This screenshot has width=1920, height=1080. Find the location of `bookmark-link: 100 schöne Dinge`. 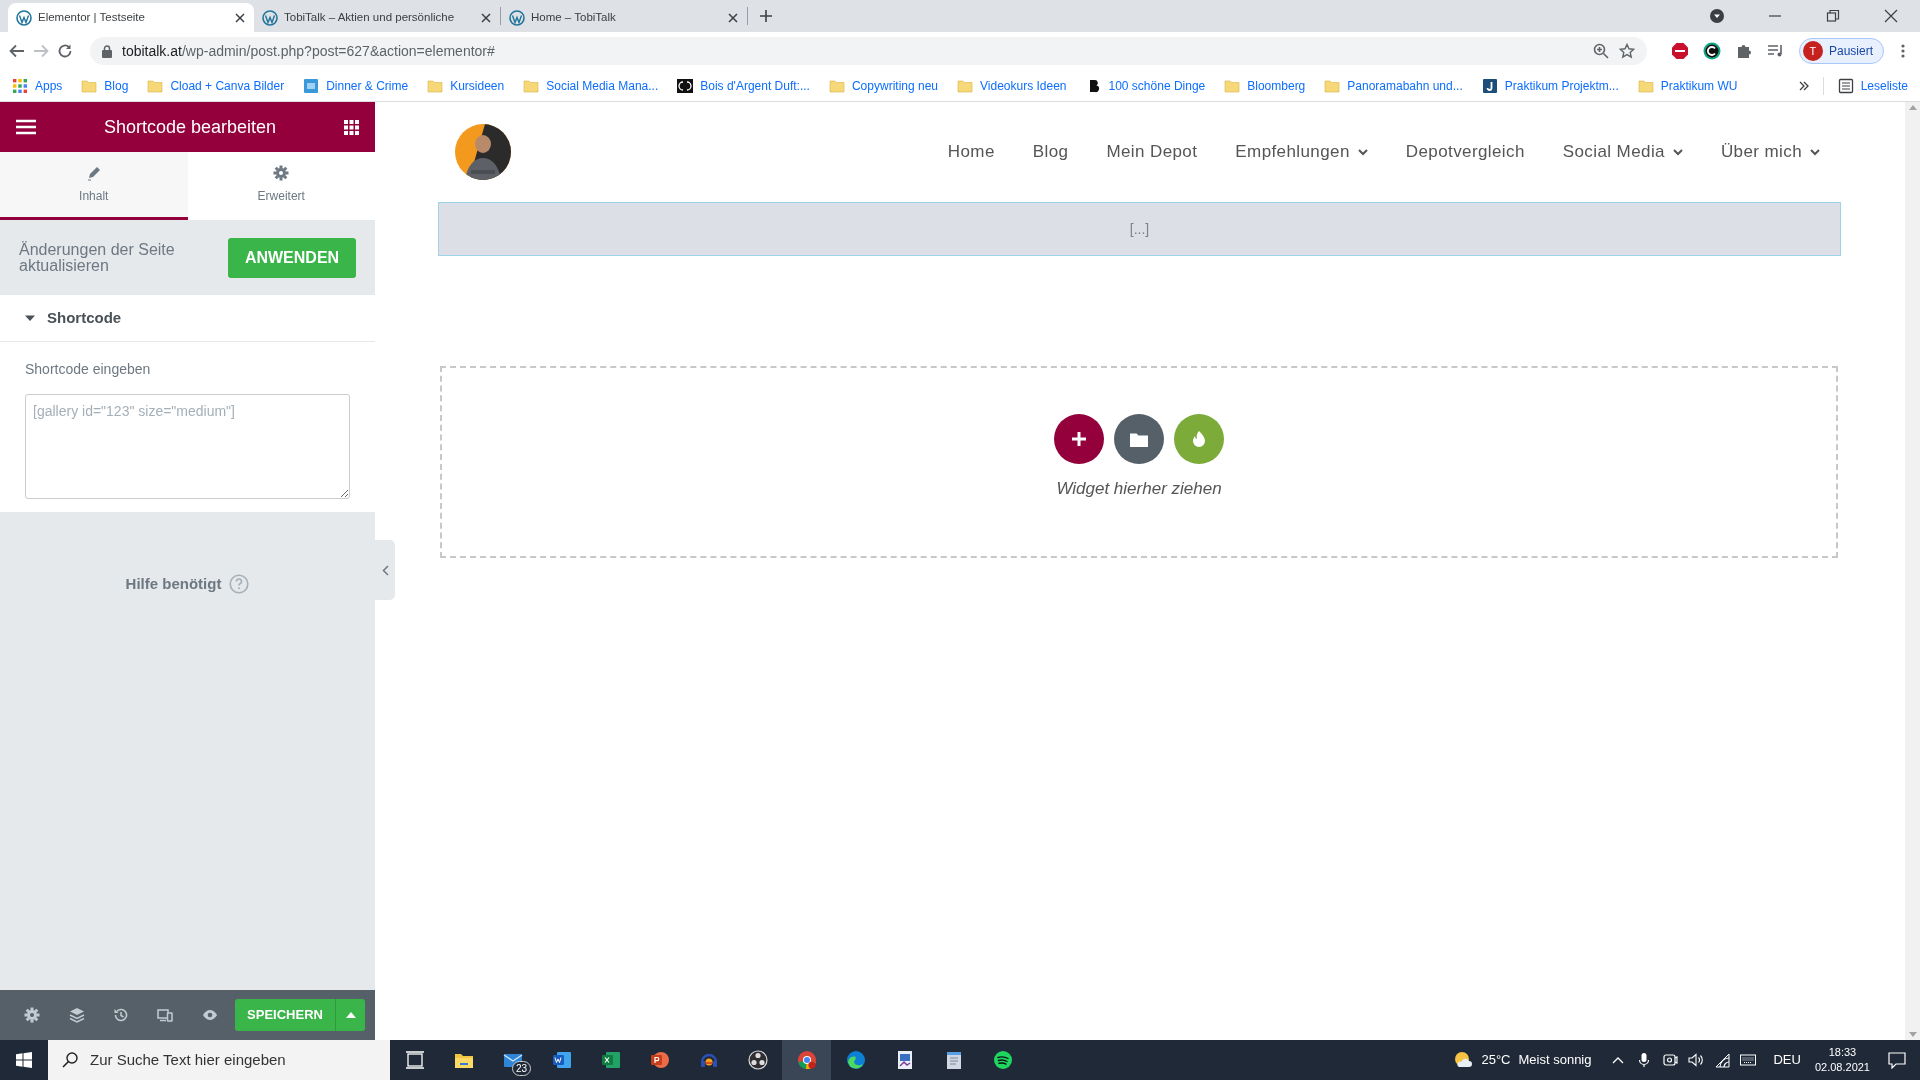

bookmark-link: 100 schöne Dinge is located at coordinates (1145, 85).